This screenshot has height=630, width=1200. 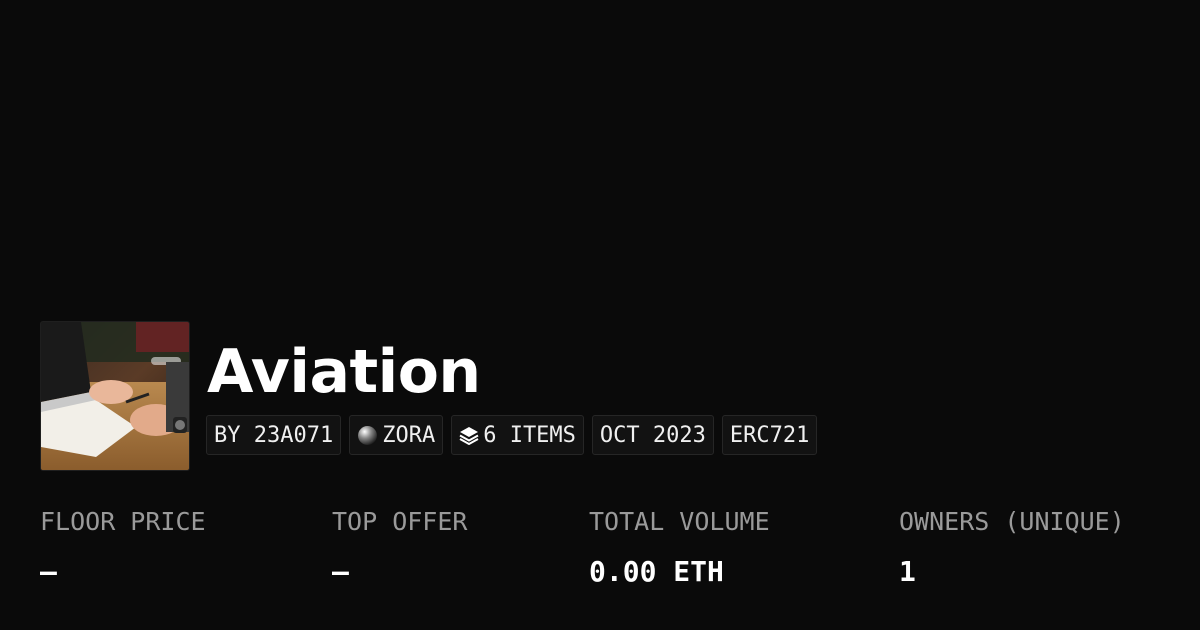 I want to click on network-badge: ZORA, so click(x=396, y=435).